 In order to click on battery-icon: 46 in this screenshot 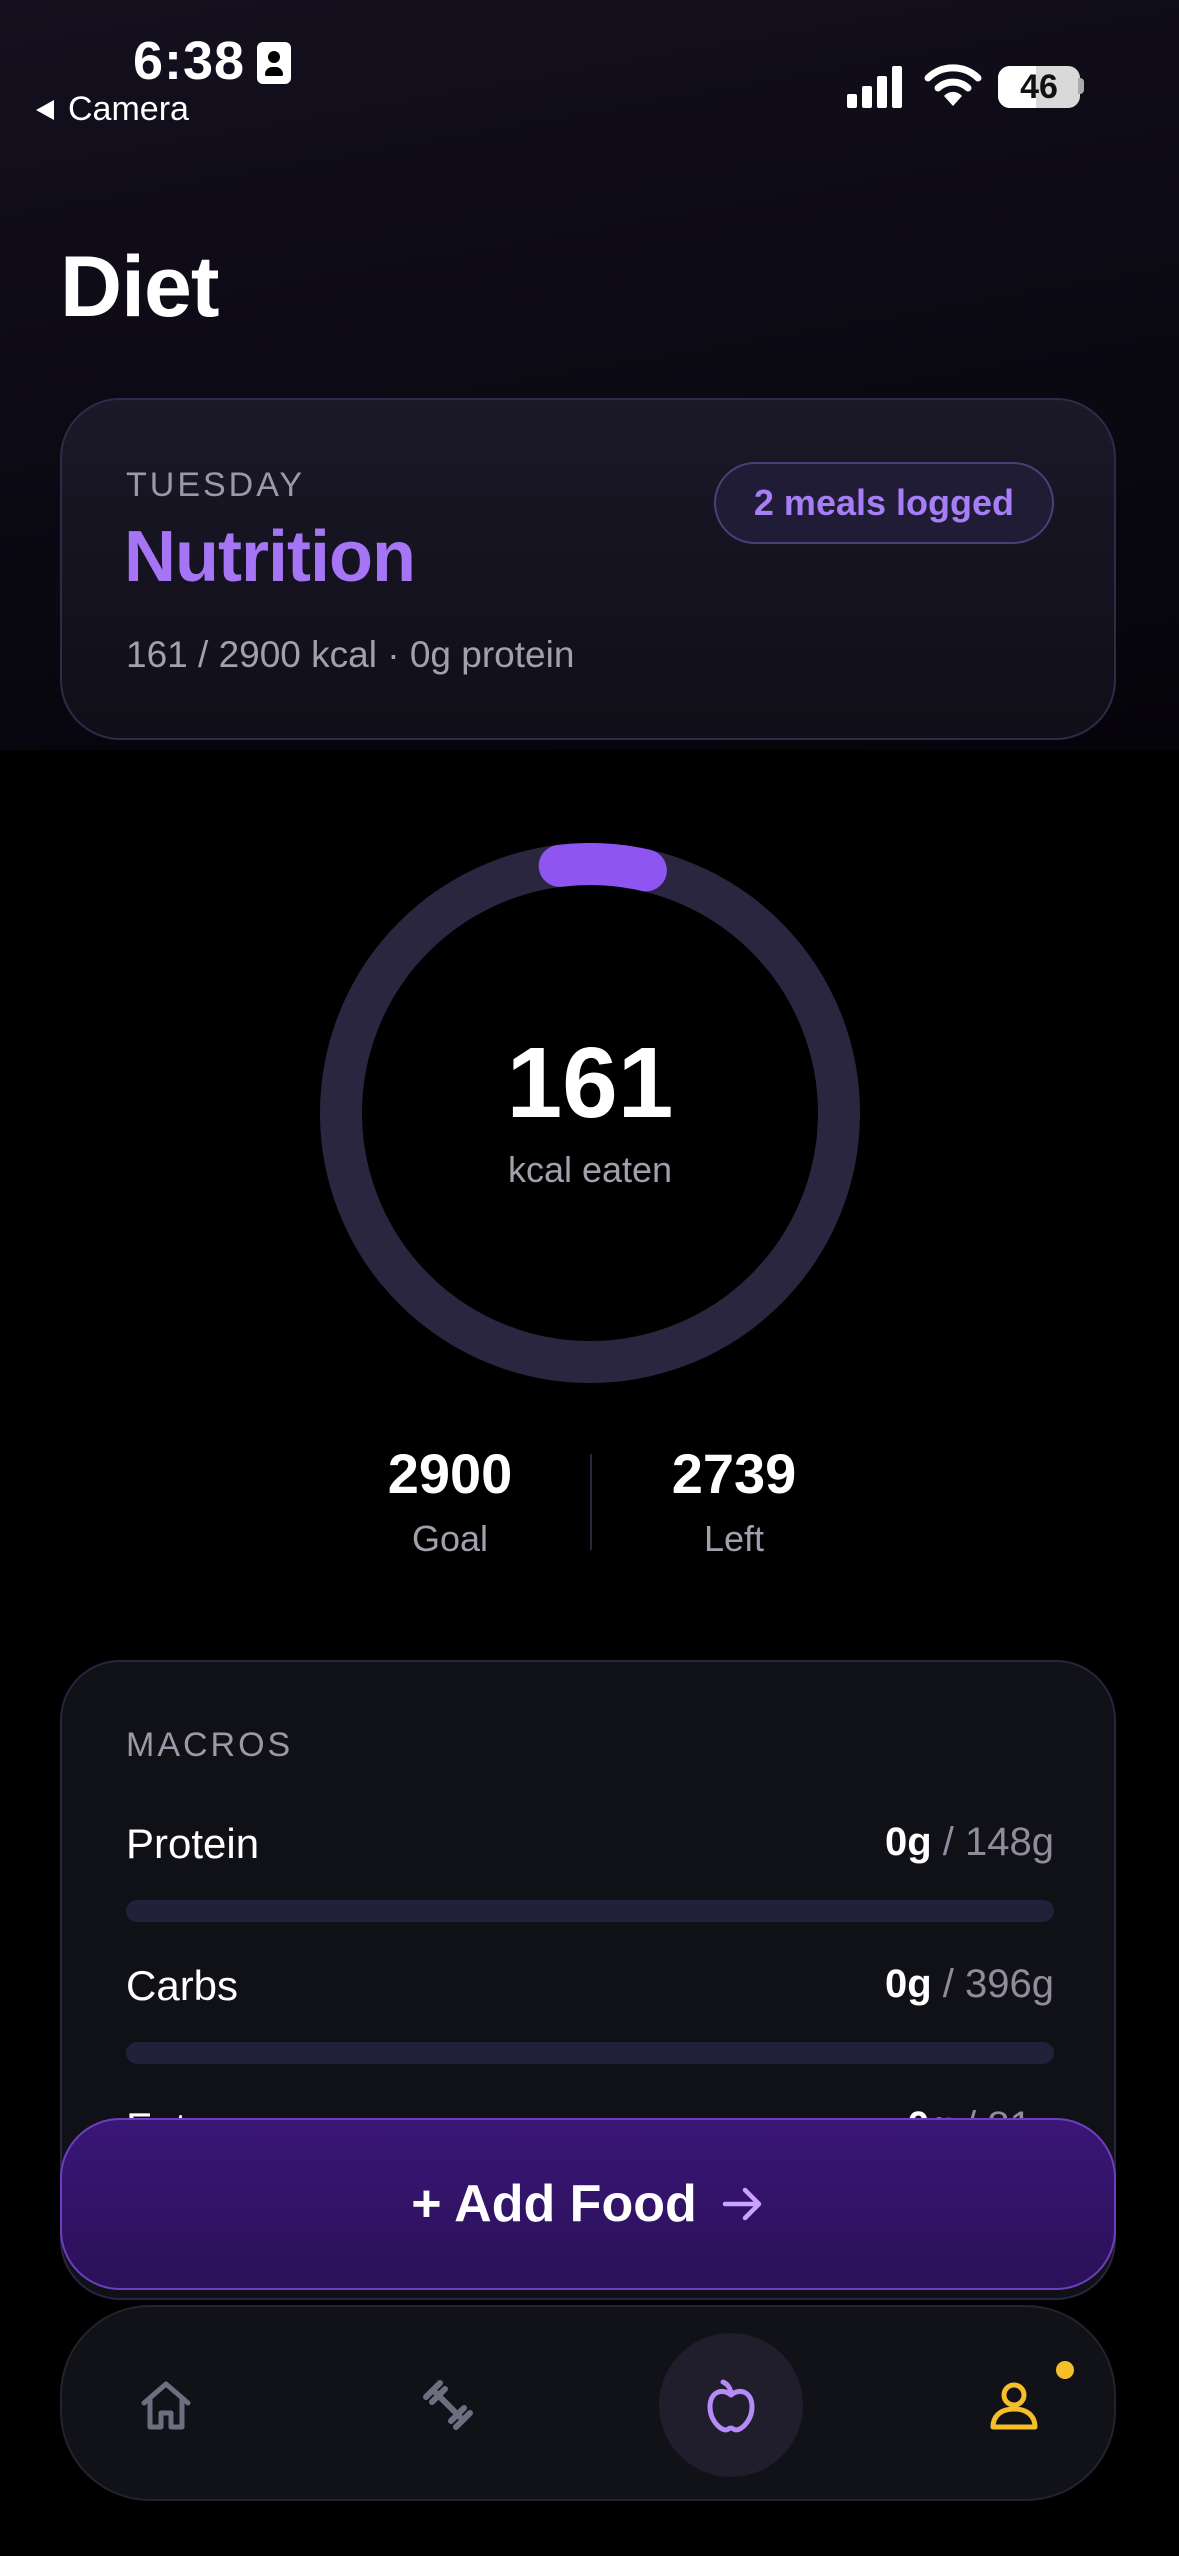, I will do `click(1039, 87)`.